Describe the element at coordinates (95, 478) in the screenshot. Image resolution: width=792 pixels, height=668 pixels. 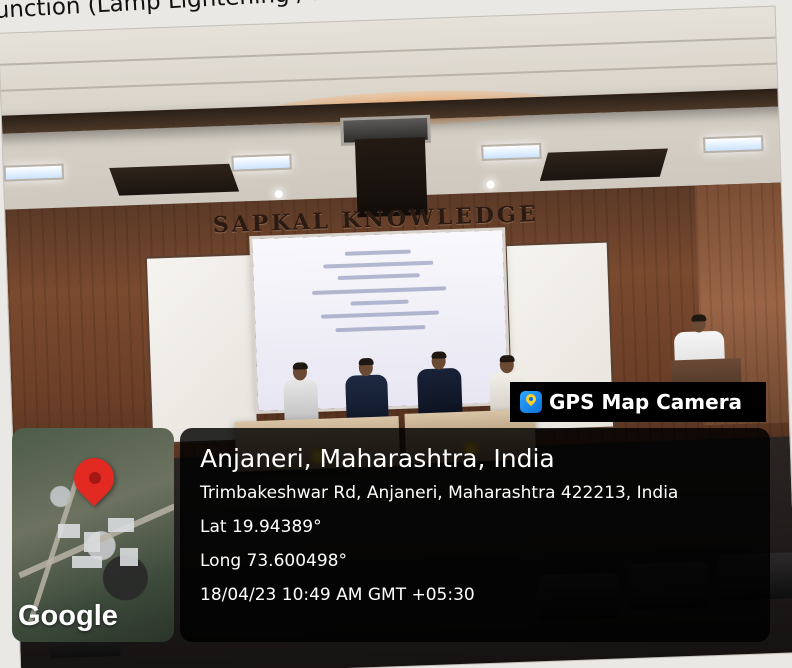
I see `location-pin-center` at that location.